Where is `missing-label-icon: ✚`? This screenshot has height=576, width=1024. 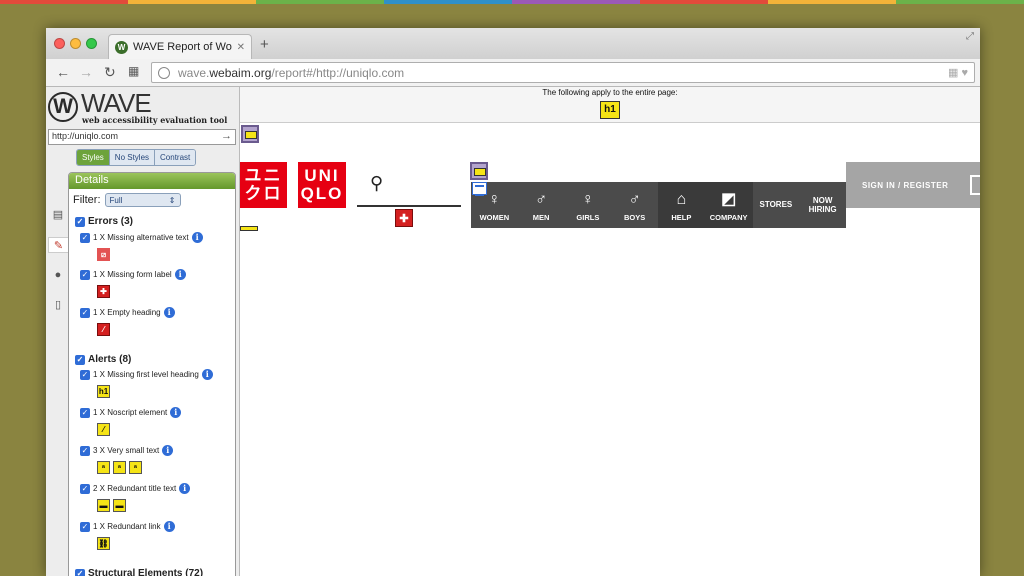 missing-label-icon: ✚ is located at coordinates (103, 291).